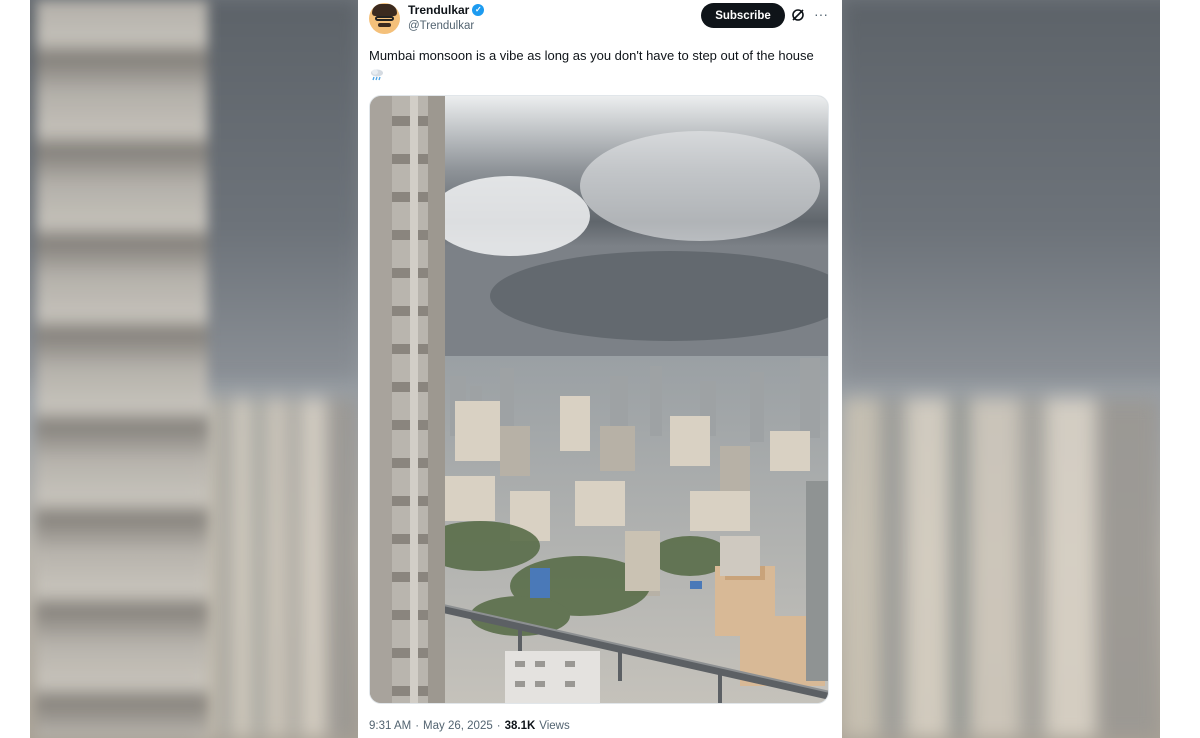  Describe the element at coordinates (554, 726) in the screenshot. I see `views-label: Views` at that location.